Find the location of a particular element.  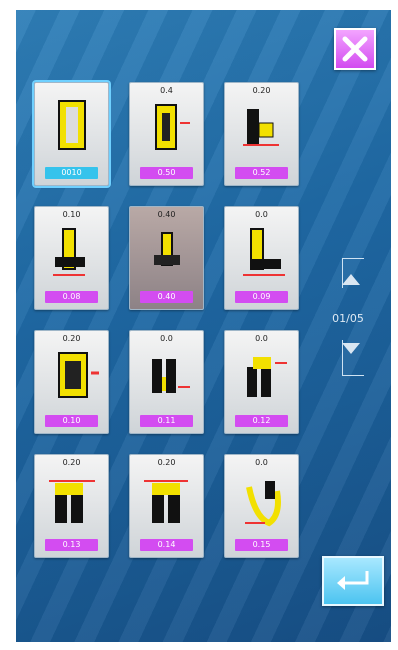

page-down-button is located at coordinates (351, 348).